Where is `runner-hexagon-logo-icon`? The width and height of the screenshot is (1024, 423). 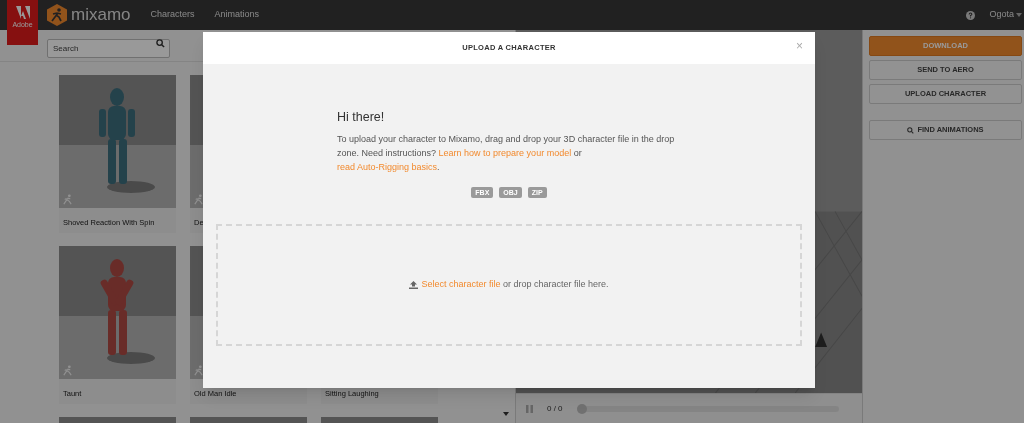
runner-hexagon-logo-icon is located at coordinates (57, 15).